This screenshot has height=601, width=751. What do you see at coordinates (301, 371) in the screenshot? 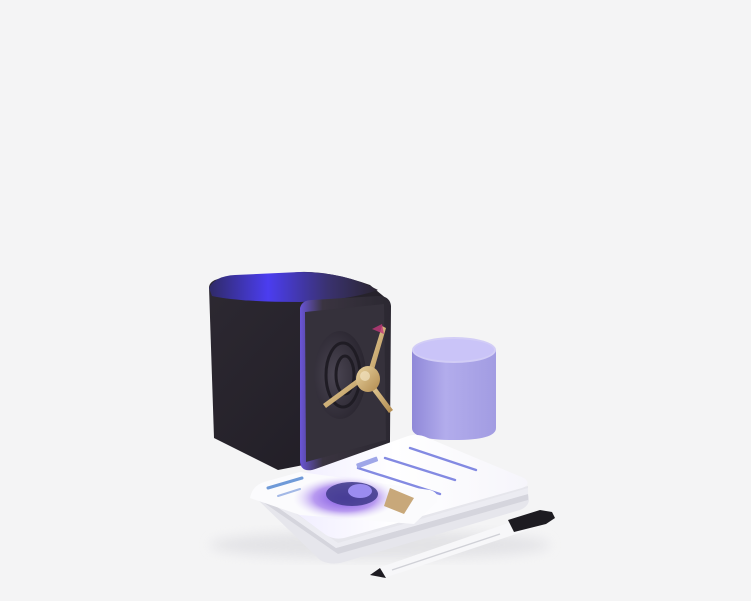
I see `safe` at bounding box center [301, 371].